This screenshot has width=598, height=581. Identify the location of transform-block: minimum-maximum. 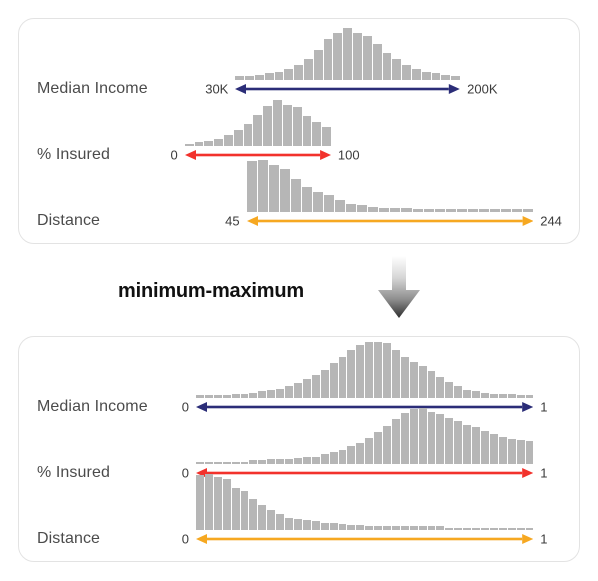
(299, 290).